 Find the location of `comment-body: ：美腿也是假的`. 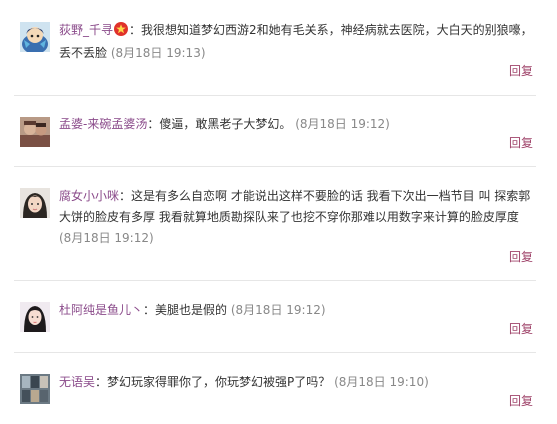

comment-body: ：美腿也是假的 is located at coordinates (185, 310).